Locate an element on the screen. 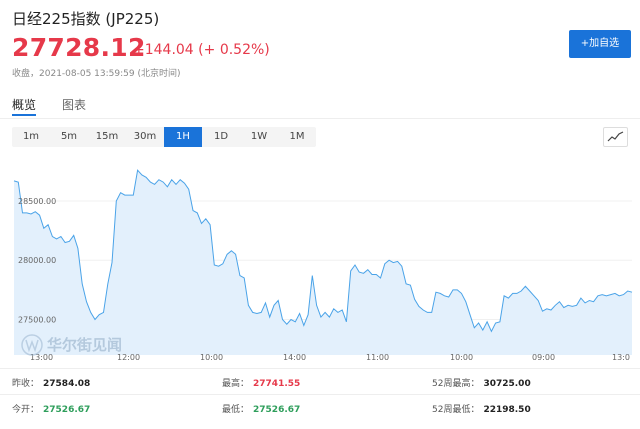 This screenshot has height=429, width=640. period-1m: 1m is located at coordinates (31, 137).